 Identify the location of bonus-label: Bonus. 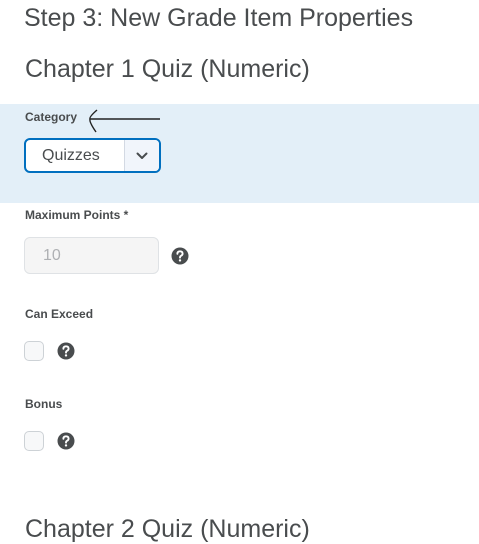
(44, 404).